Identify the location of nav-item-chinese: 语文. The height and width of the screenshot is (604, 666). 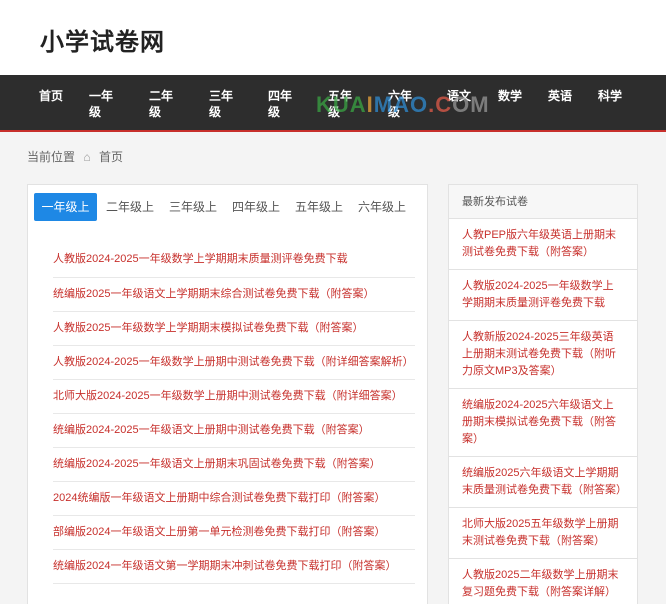
(460, 96).